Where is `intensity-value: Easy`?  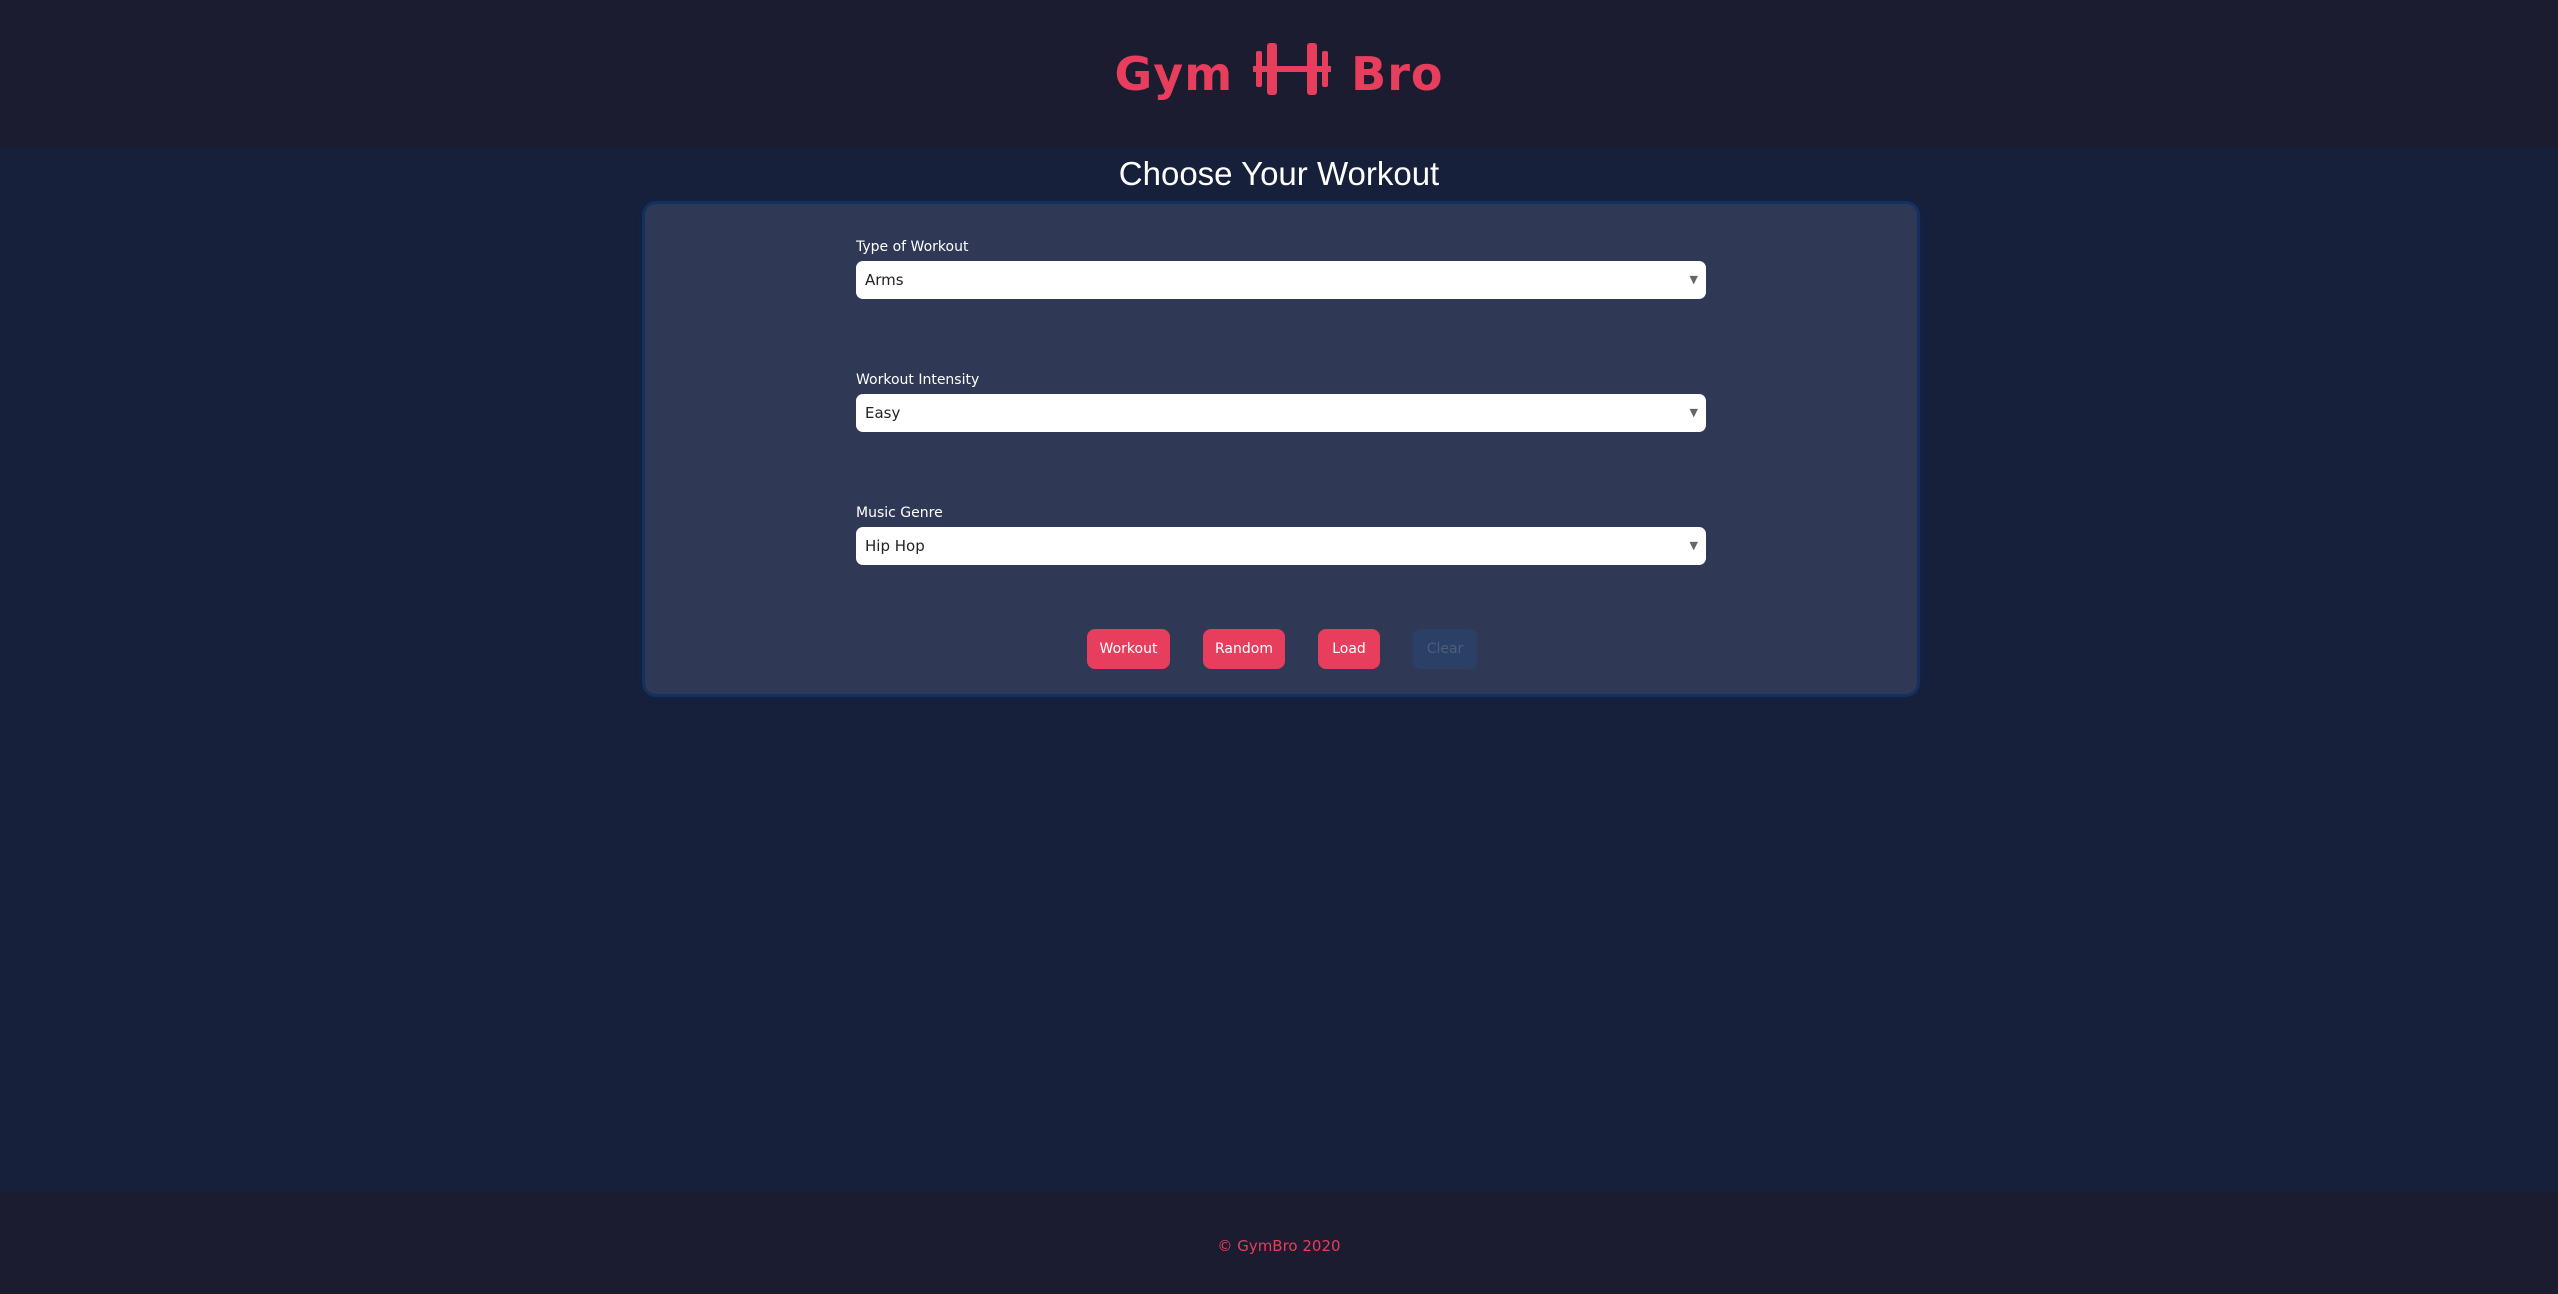
intensity-value: Easy is located at coordinates (883, 413).